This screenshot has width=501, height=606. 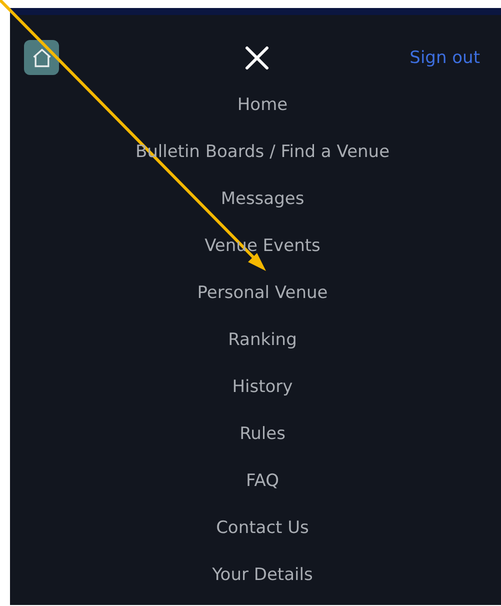 I want to click on menu-item: Ranking, so click(x=262, y=340).